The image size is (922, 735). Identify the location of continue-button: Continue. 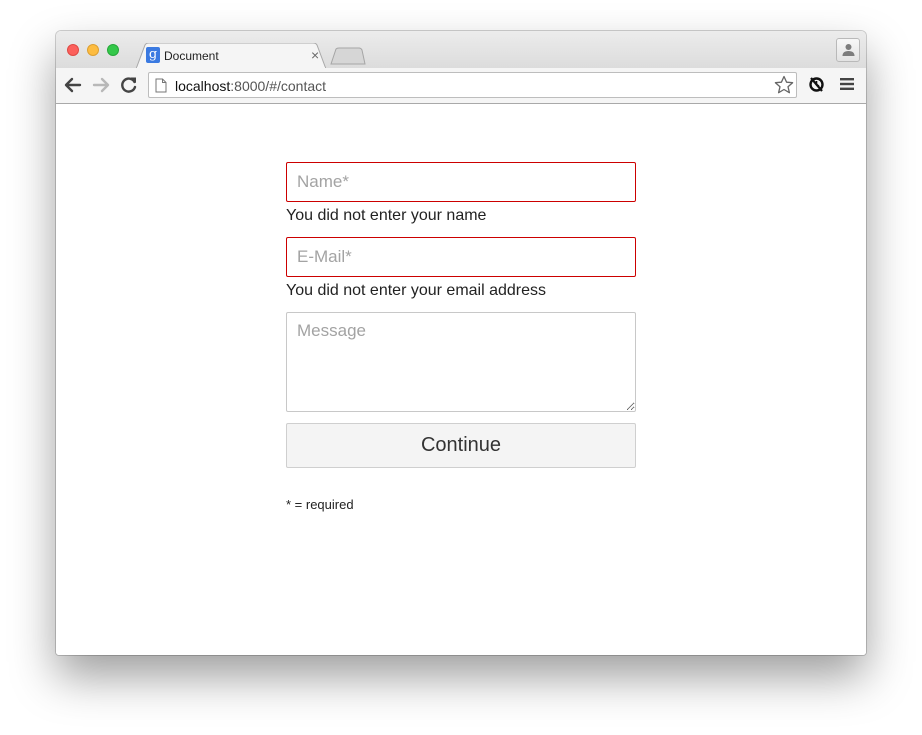
(461, 445).